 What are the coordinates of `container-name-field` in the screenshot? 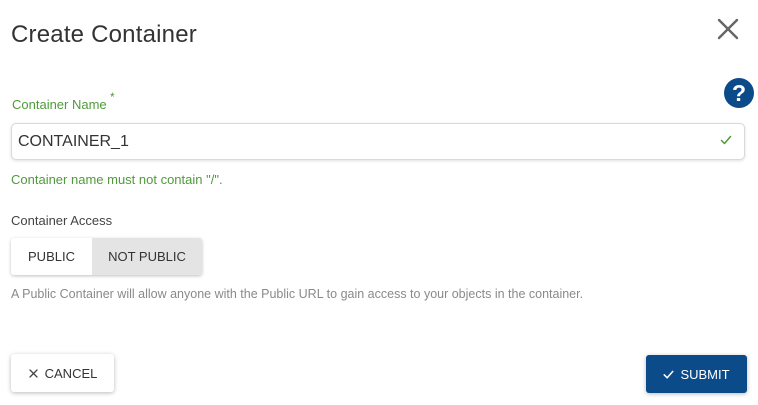 It's located at (378, 141).